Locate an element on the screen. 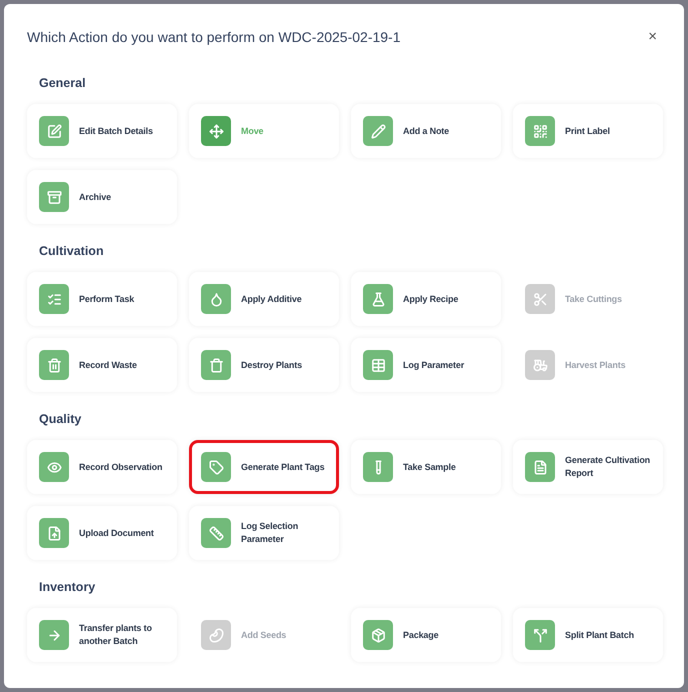  qr-code-icon is located at coordinates (540, 131).